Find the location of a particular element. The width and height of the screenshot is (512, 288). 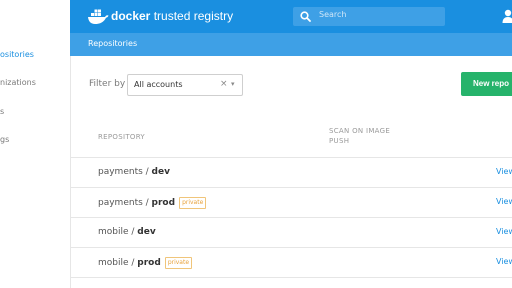

new-repository-button: New repo is located at coordinates (486, 84).